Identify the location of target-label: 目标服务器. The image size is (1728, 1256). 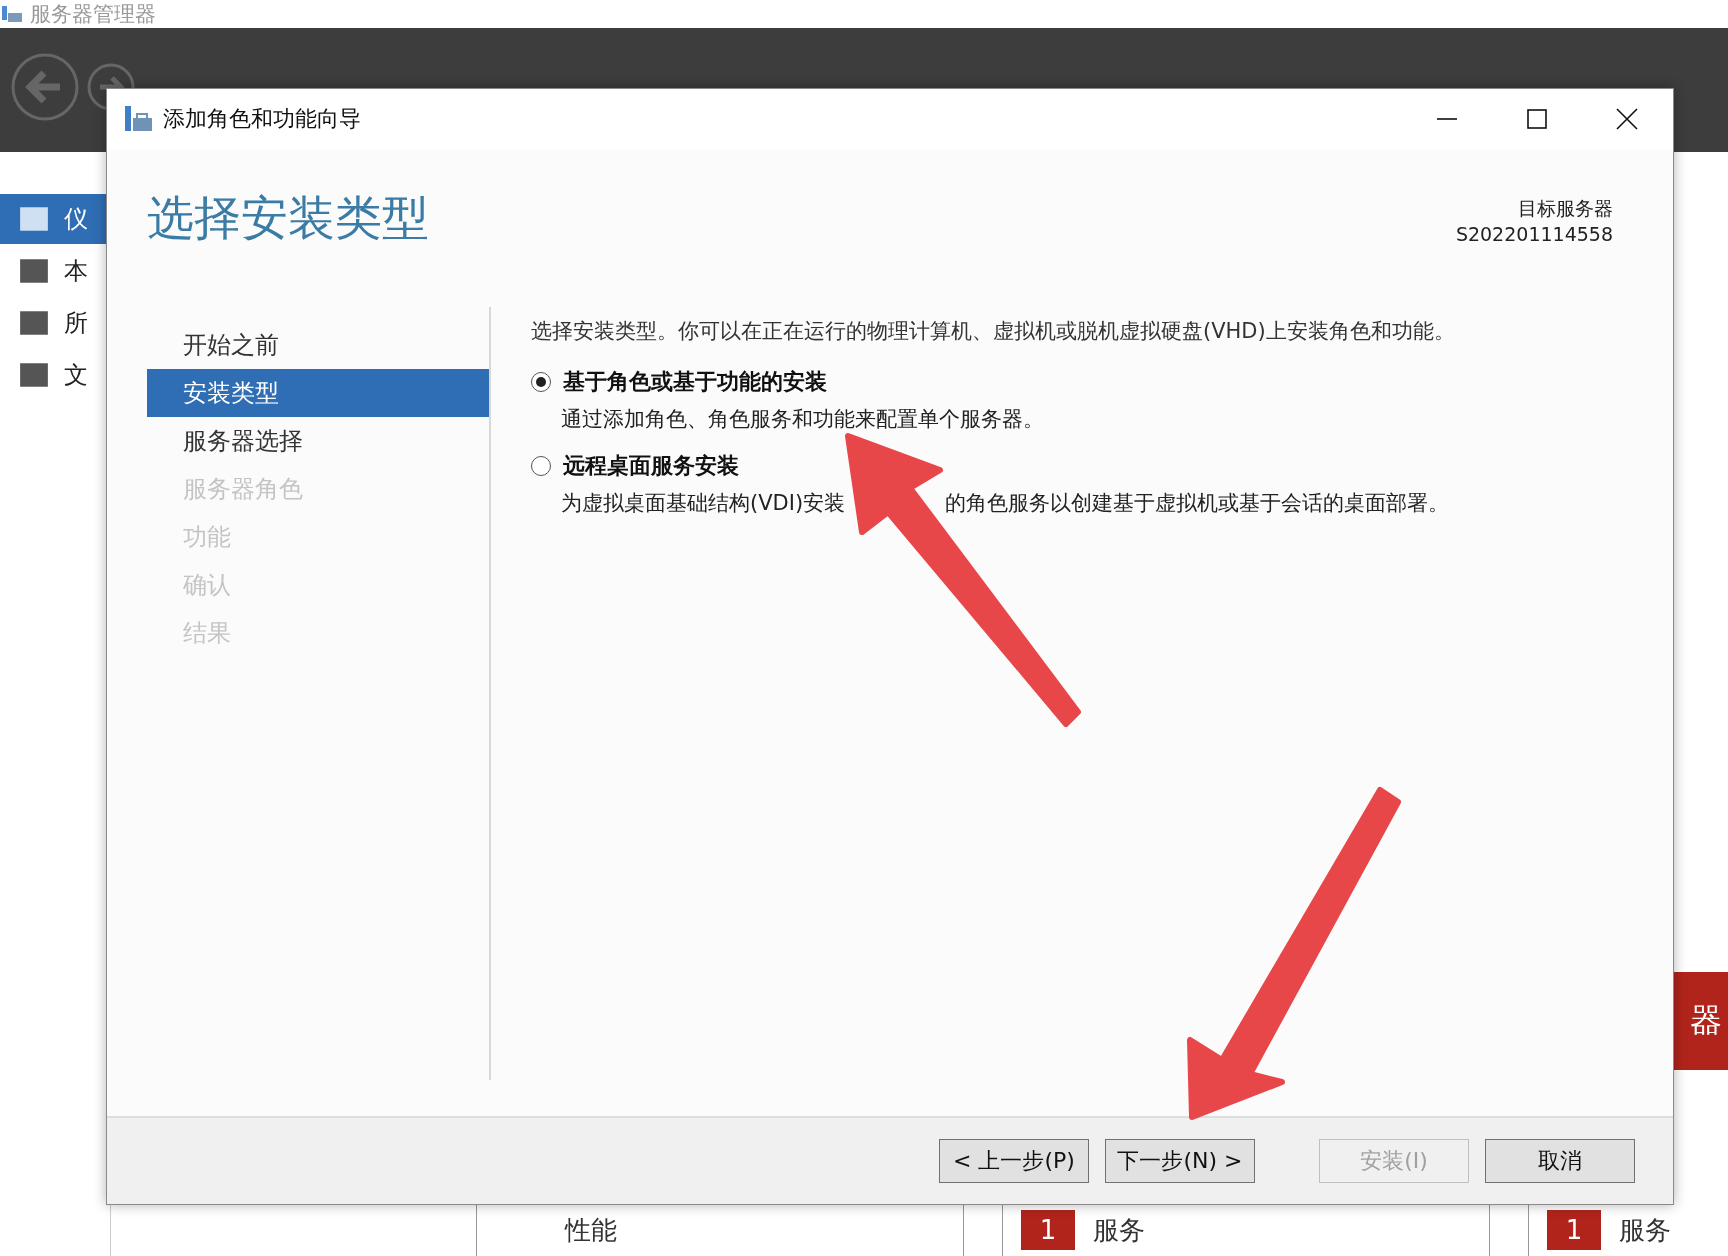
(1565, 208).